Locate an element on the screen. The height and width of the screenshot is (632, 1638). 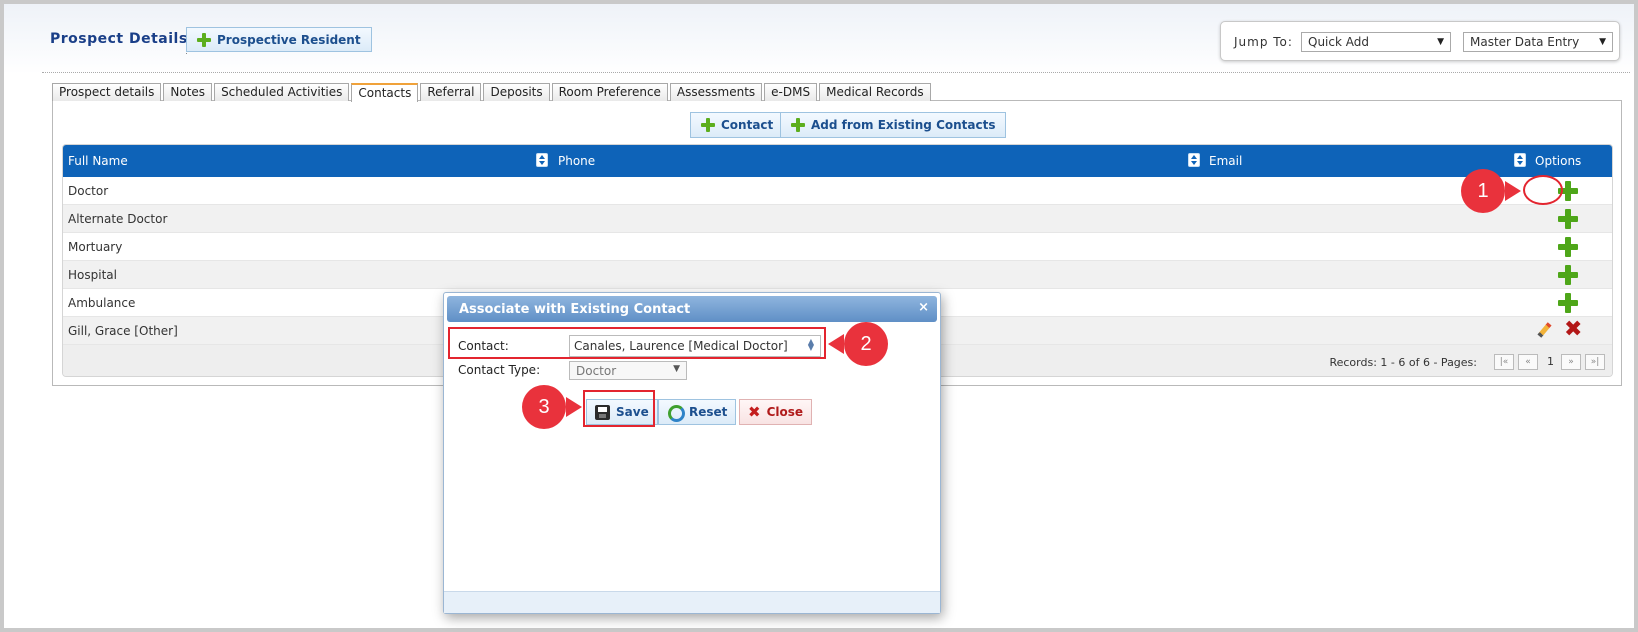
add-contact-label: Contact is located at coordinates (747, 125).